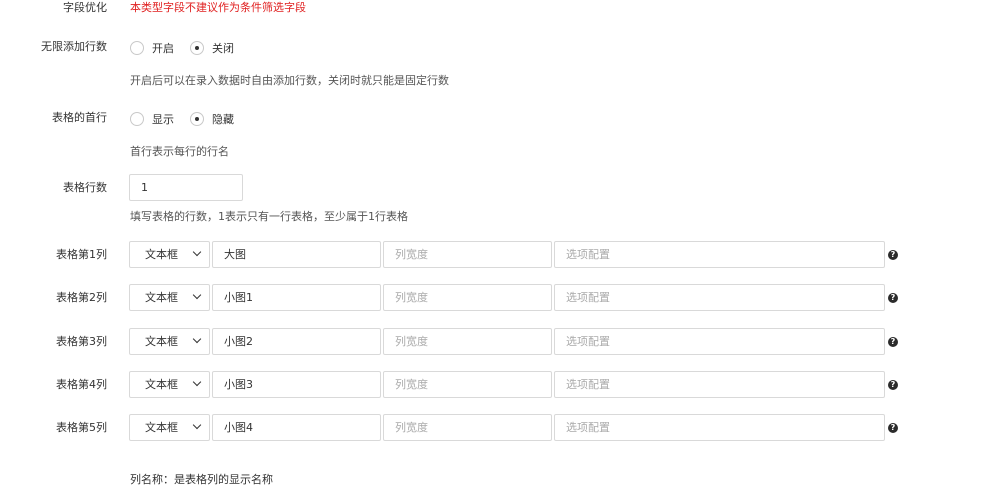 Image resolution: width=999 pixels, height=490 pixels. I want to click on first-row-radio-group: 显示 隐藏, so click(190, 119).